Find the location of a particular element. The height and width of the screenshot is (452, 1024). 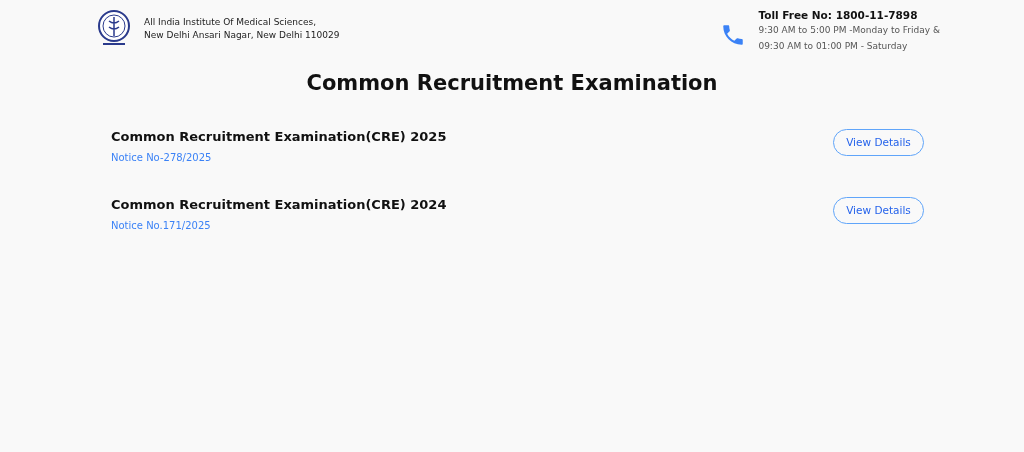

notice-link: Notice No.171/2025 is located at coordinates (161, 225).